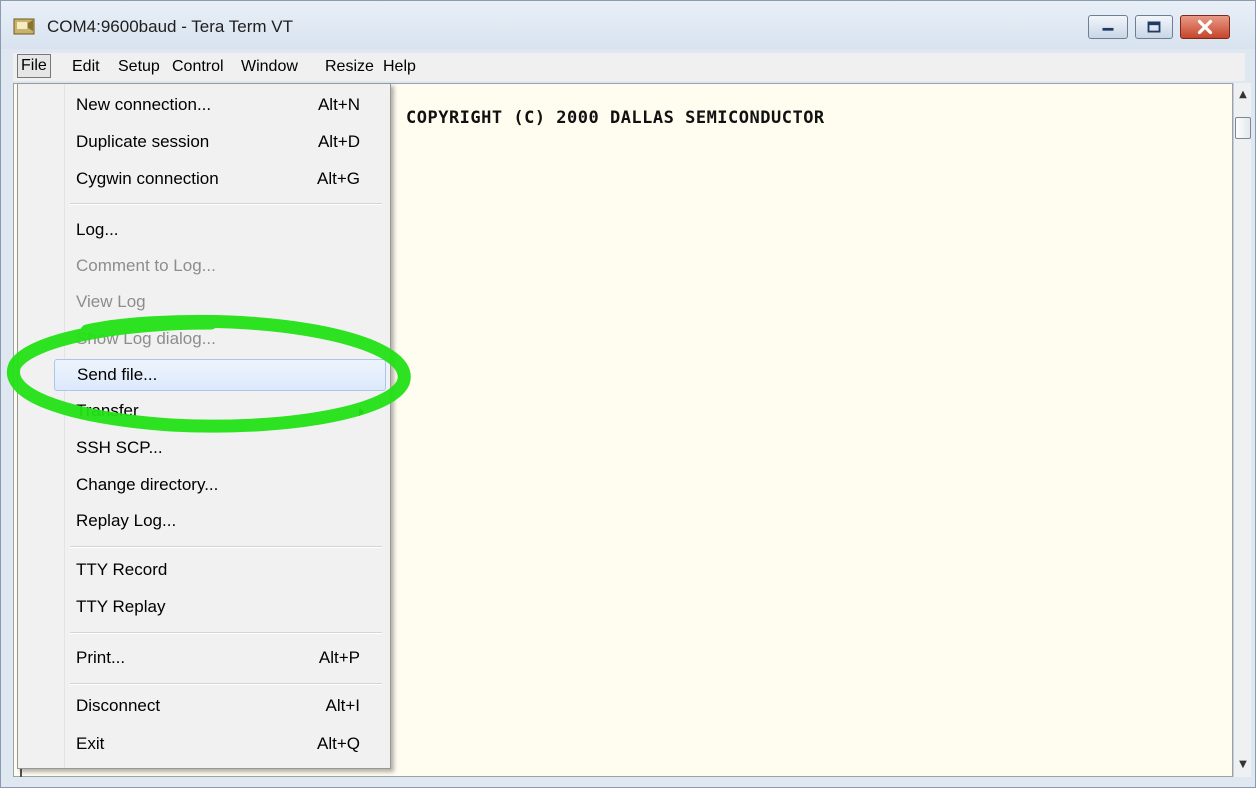 This screenshot has height=791, width=1258. What do you see at coordinates (628, 25) in the screenshot?
I see `title-bar: COM4:9600baud - Tera Term VT` at bounding box center [628, 25].